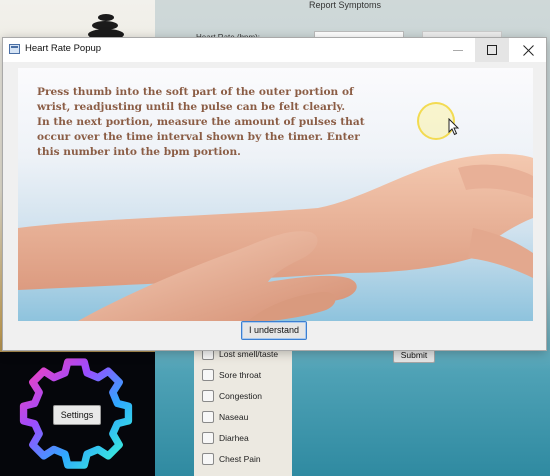 This screenshot has height=476, width=550. What do you see at coordinates (63, 48) in the screenshot?
I see `window-title: Heart Rate Popup` at bounding box center [63, 48].